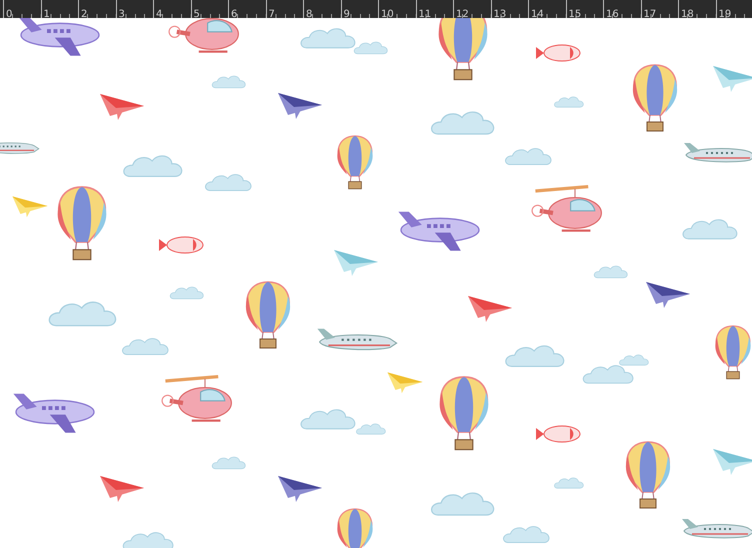 This screenshot has width=752, height=548. Describe the element at coordinates (121, 13) in the screenshot. I see `ruler-label: 3` at that location.